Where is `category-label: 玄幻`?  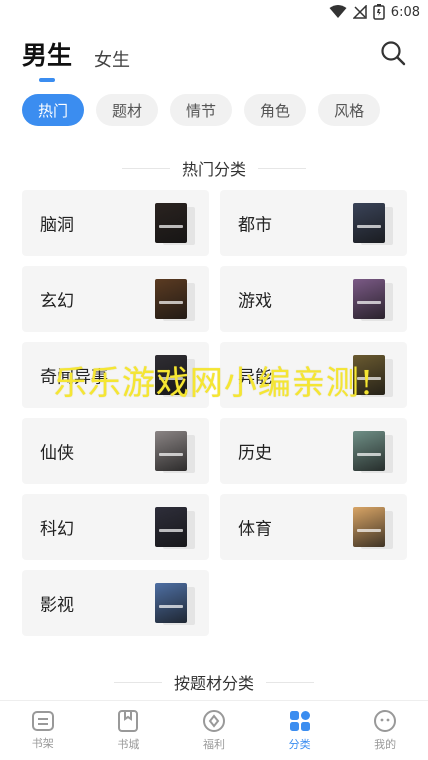 category-label: 玄幻 is located at coordinates (57, 301).